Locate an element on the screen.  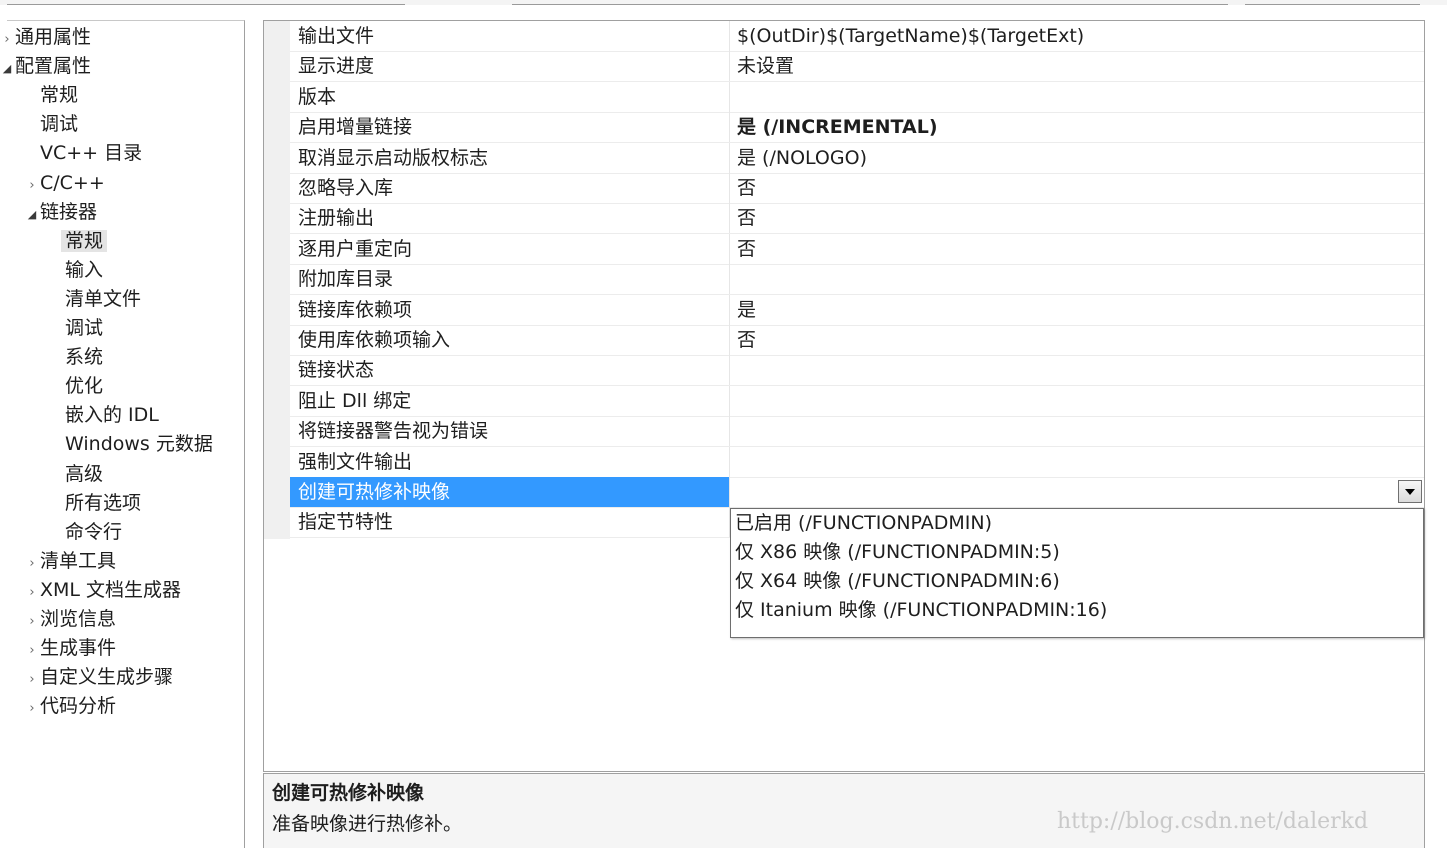
property-value: 是 (/NOLOGO) is located at coordinates (1077, 158).